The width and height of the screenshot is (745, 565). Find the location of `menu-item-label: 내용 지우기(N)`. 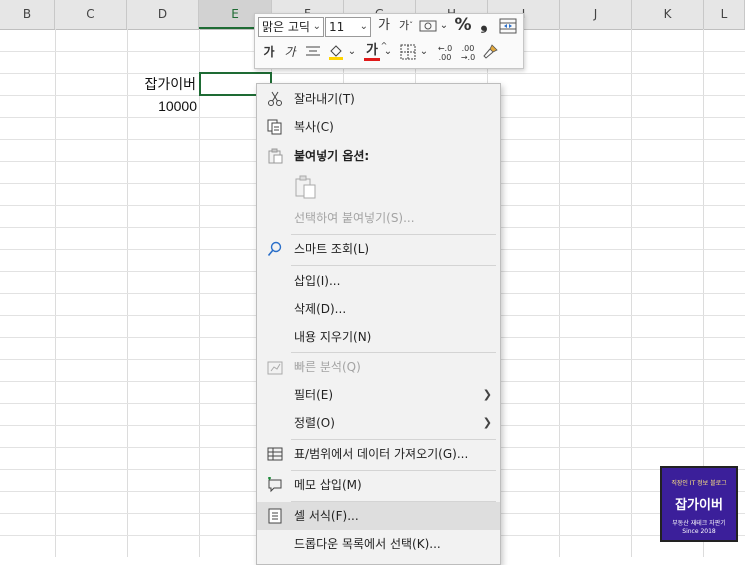

menu-item-label: 내용 지우기(N) is located at coordinates (333, 337).